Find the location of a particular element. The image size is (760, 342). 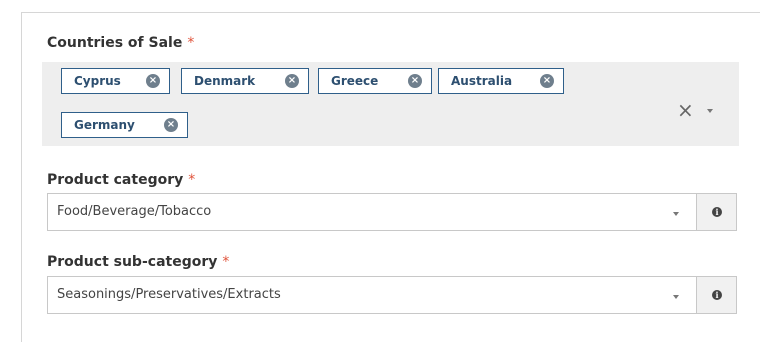

product-category-value: Food/Beverage/Tobacco is located at coordinates (134, 211).